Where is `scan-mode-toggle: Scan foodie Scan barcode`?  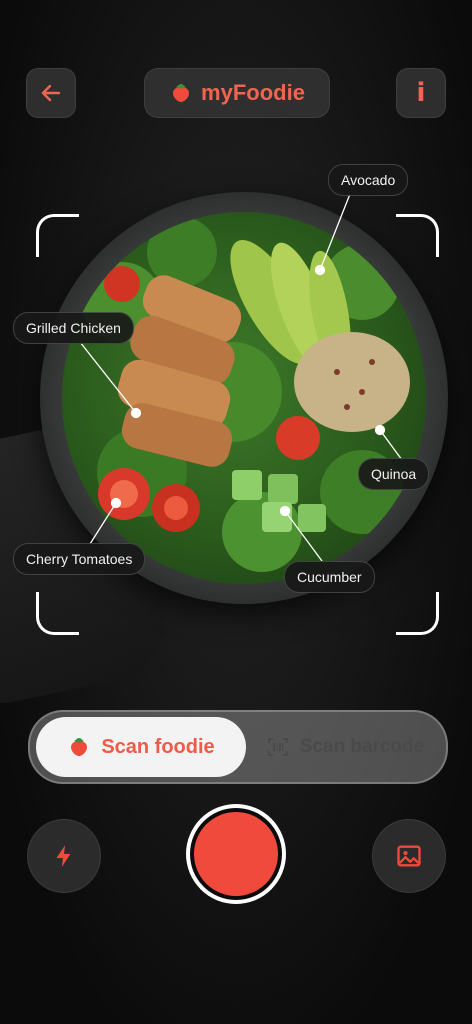
scan-mode-toggle: Scan foodie Scan barcode is located at coordinates (238, 747).